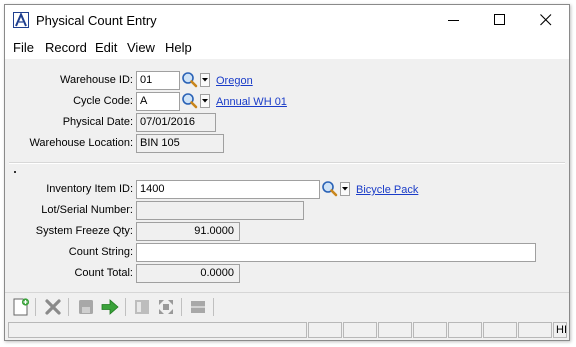 The height and width of the screenshot is (347, 576). I want to click on minimize-button, so click(454, 20).